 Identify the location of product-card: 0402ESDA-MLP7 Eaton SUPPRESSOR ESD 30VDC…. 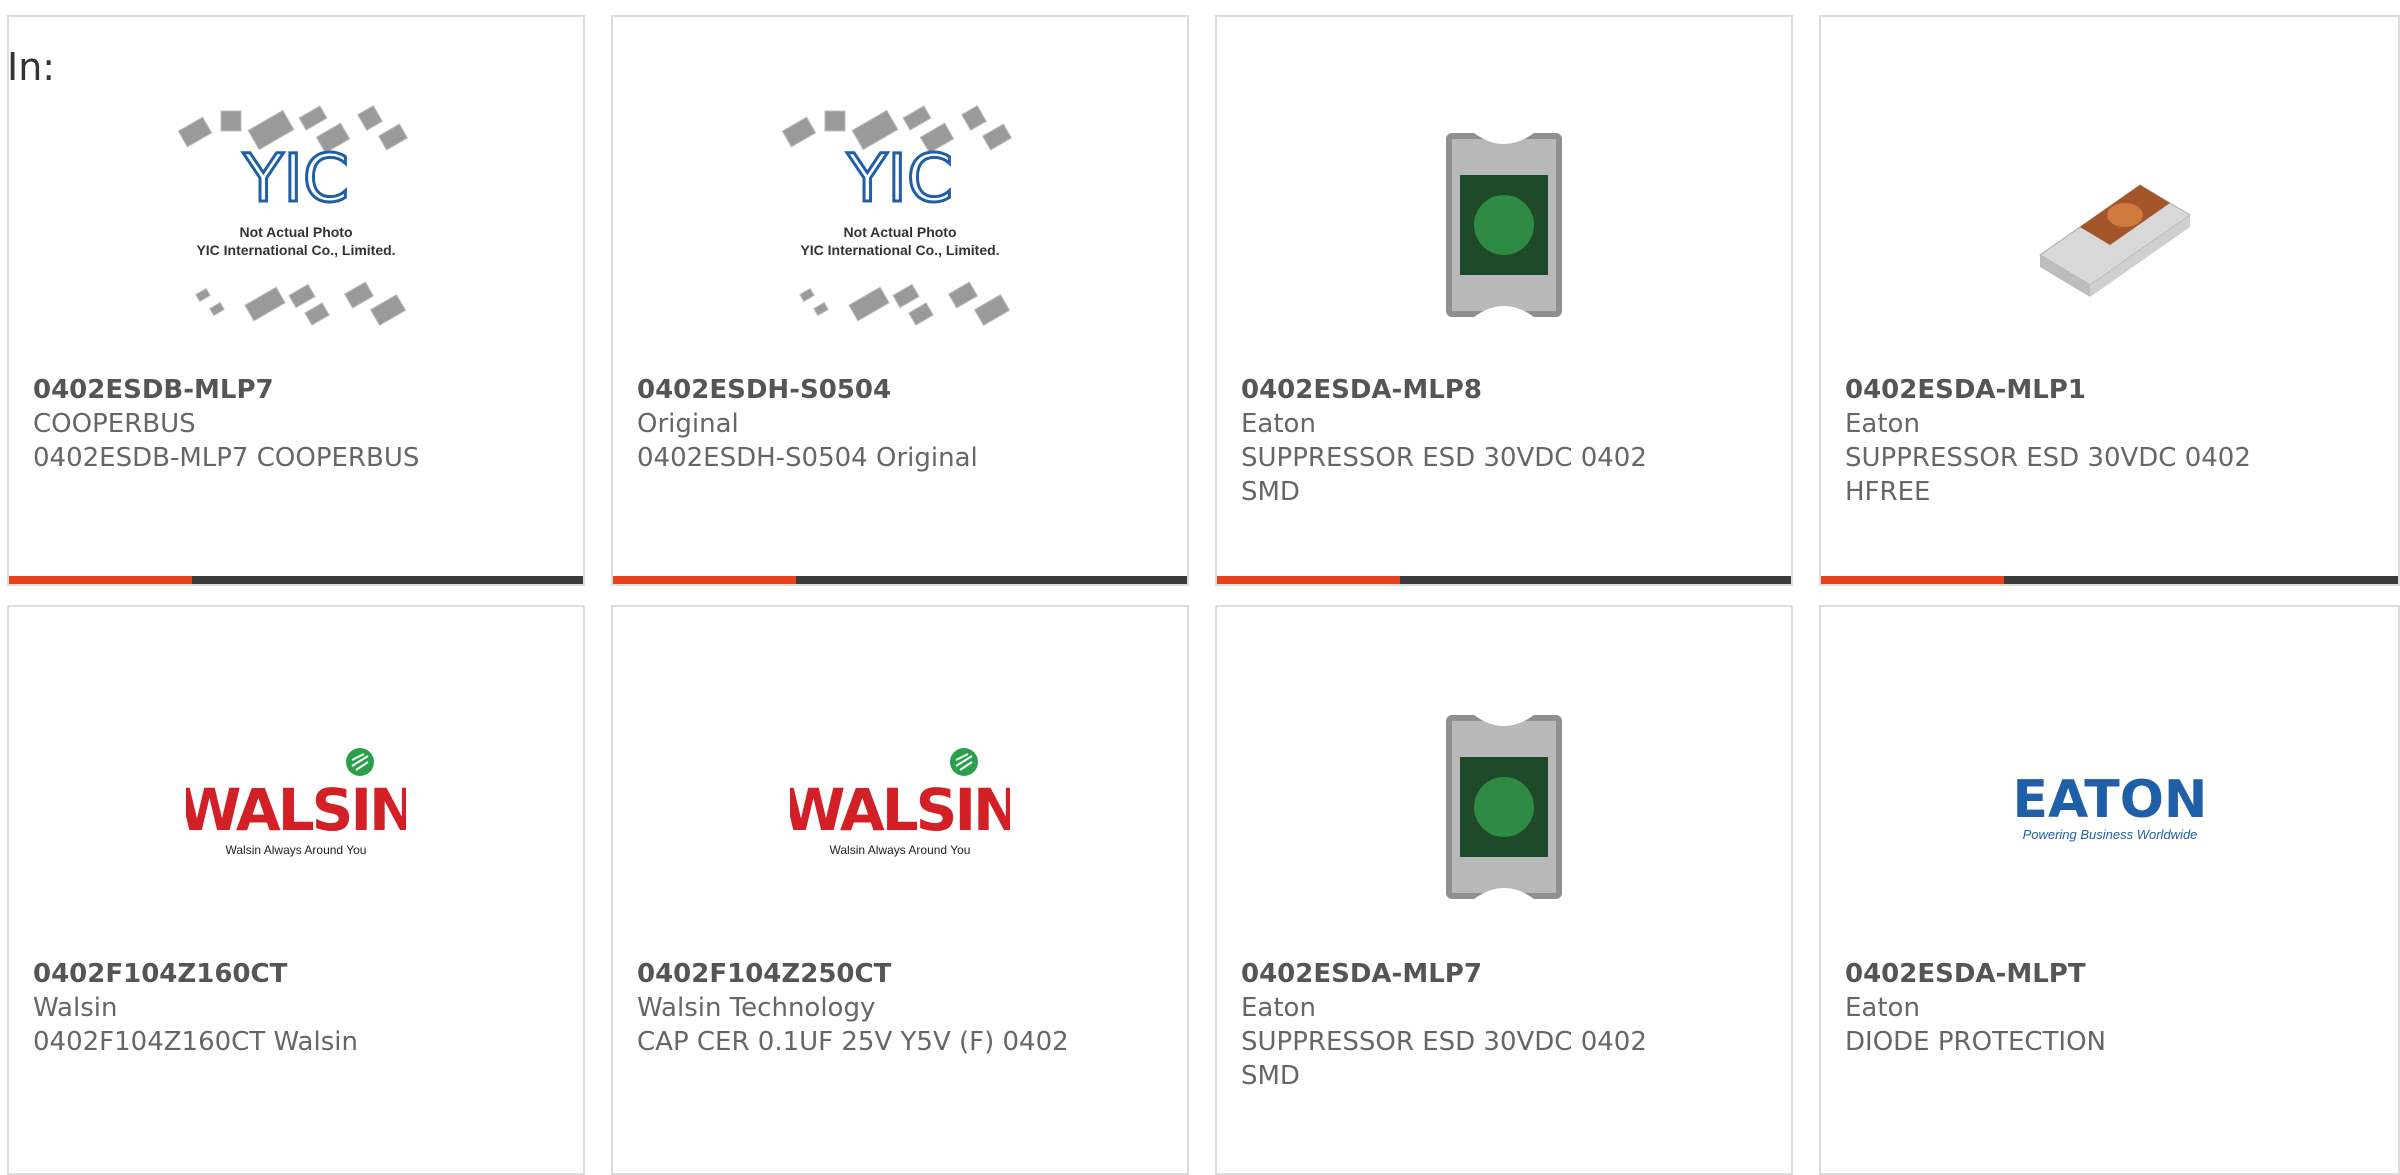
(1504, 890).